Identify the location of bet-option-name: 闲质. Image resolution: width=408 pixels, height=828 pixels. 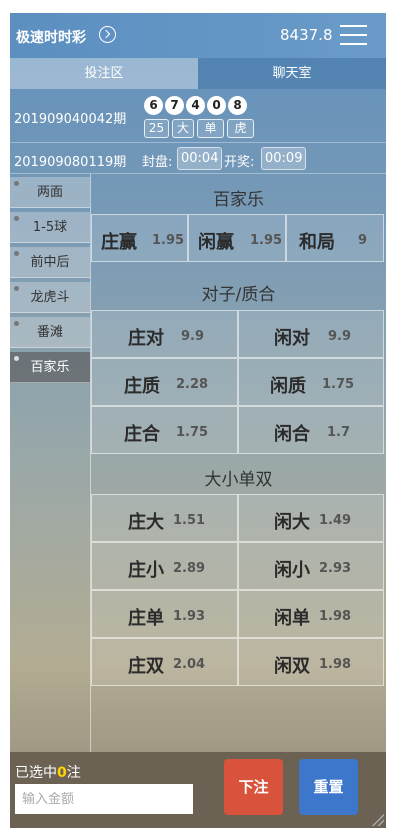
(288, 386).